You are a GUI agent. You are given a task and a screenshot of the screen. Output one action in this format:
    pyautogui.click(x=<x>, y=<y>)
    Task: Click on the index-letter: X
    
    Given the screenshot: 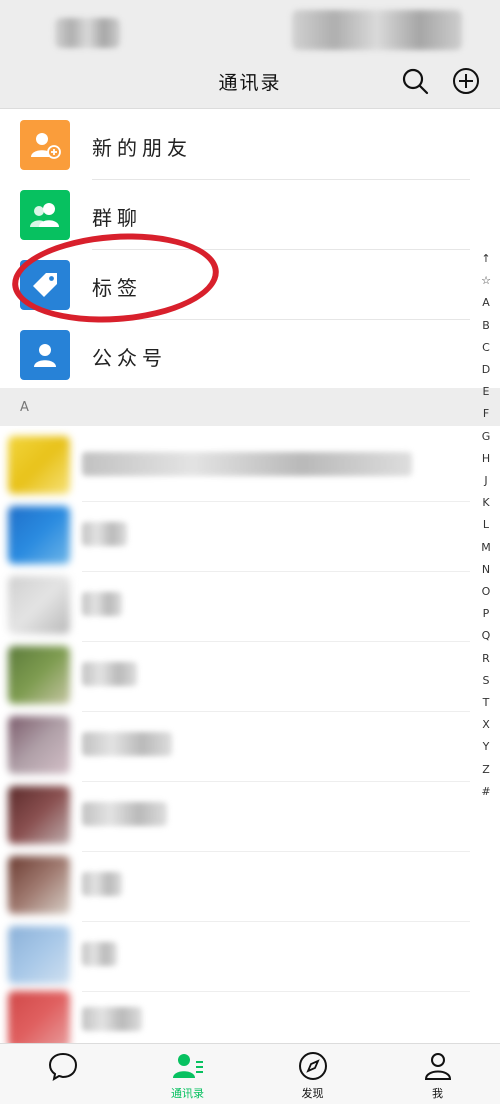 What is the action you would take?
    pyautogui.click(x=486, y=724)
    